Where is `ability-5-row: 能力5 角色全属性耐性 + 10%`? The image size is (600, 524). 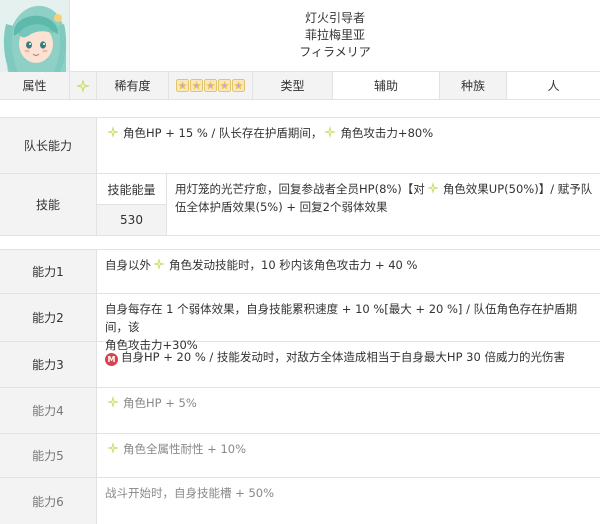 ability-5-row: 能力5 角色全属性耐性 + 10% is located at coordinates (300, 456).